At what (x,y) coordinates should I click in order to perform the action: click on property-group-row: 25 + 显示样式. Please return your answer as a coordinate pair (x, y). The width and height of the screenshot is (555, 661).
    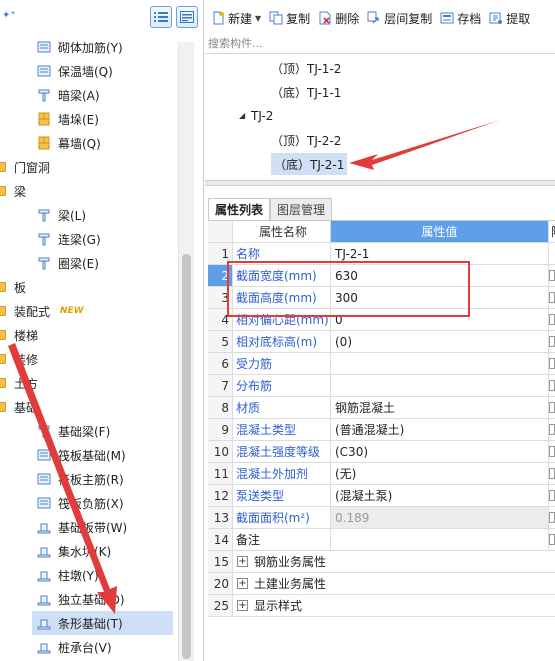
    Looking at the image, I should click on (381, 606).